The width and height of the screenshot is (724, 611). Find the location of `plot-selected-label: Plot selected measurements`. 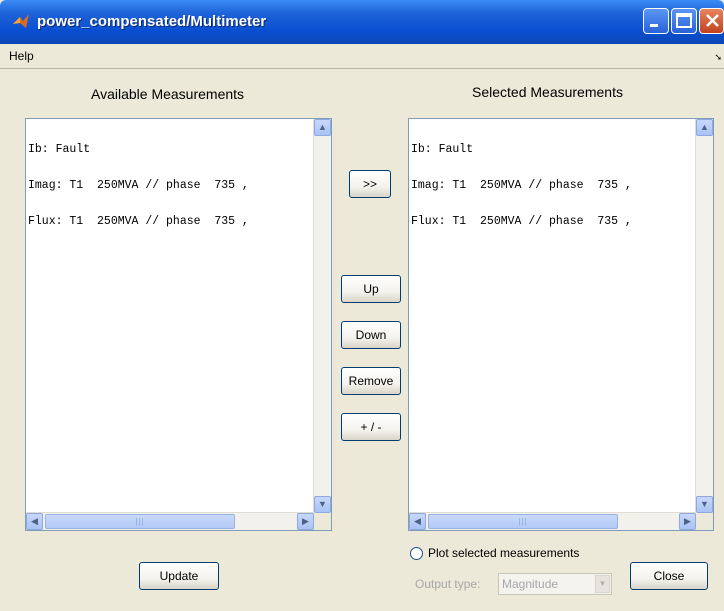

plot-selected-label: Plot selected measurements is located at coordinates (503, 553).